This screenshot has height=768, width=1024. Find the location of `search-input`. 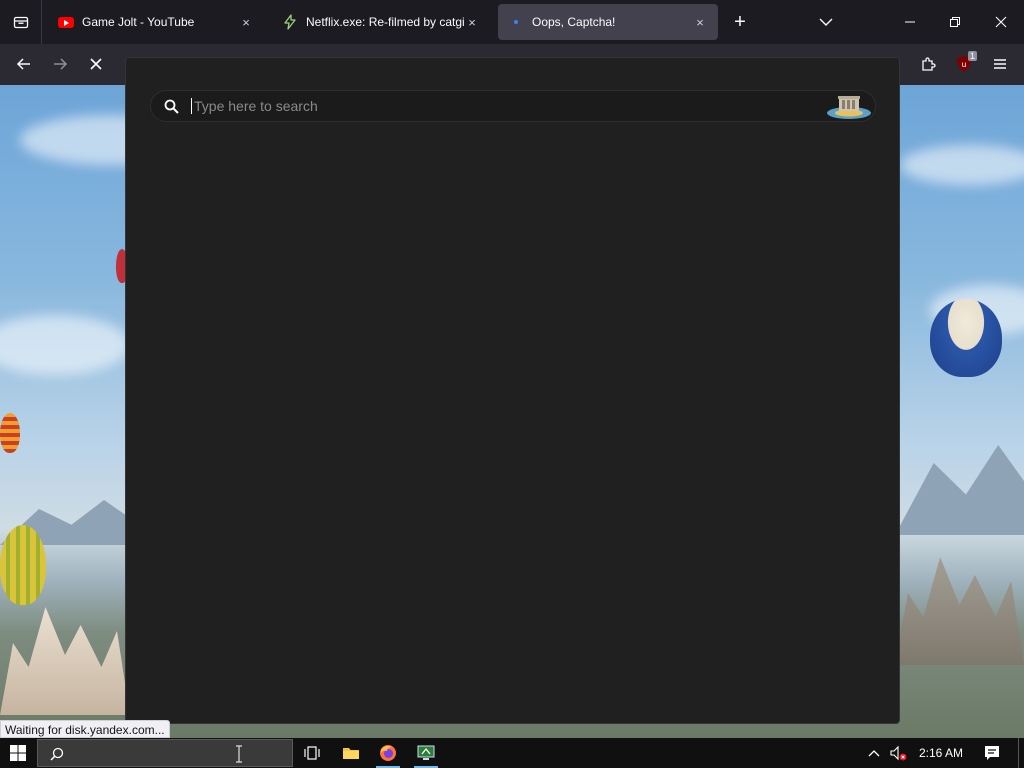

search-input is located at coordinates (508, 106).